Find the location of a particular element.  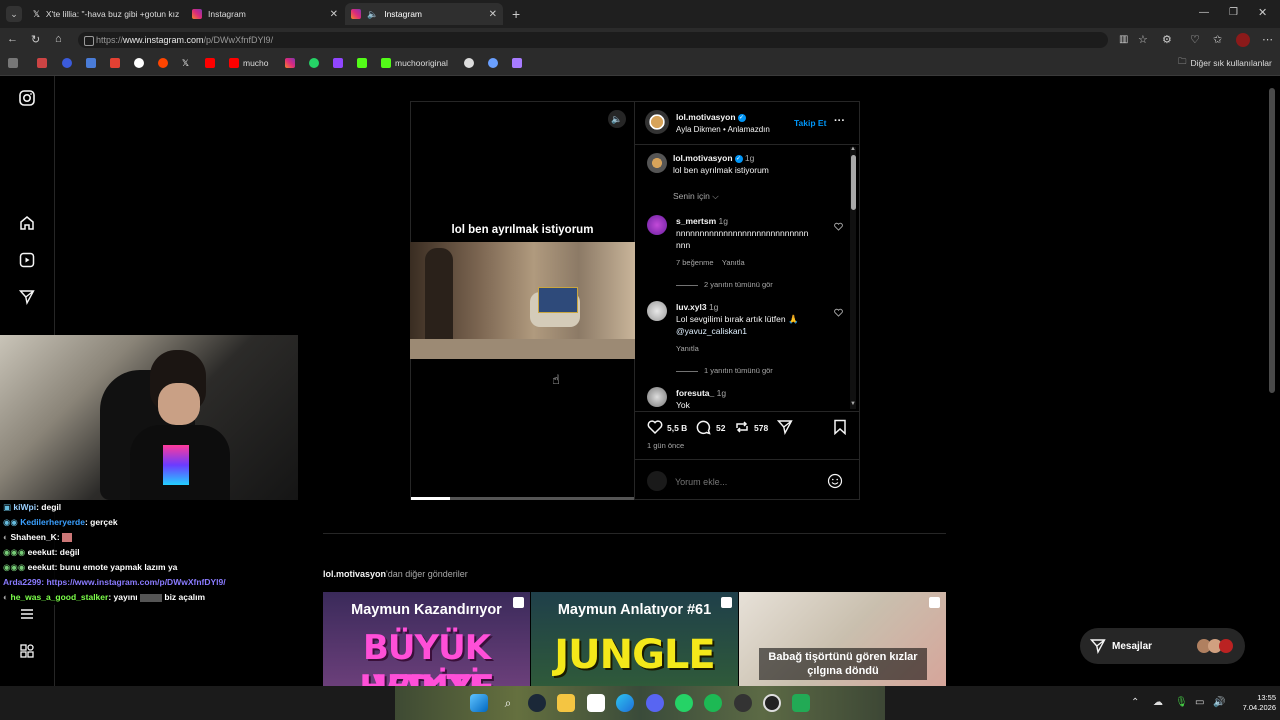

bookmark-mucho: mucho is located at coordinates (249, 63).